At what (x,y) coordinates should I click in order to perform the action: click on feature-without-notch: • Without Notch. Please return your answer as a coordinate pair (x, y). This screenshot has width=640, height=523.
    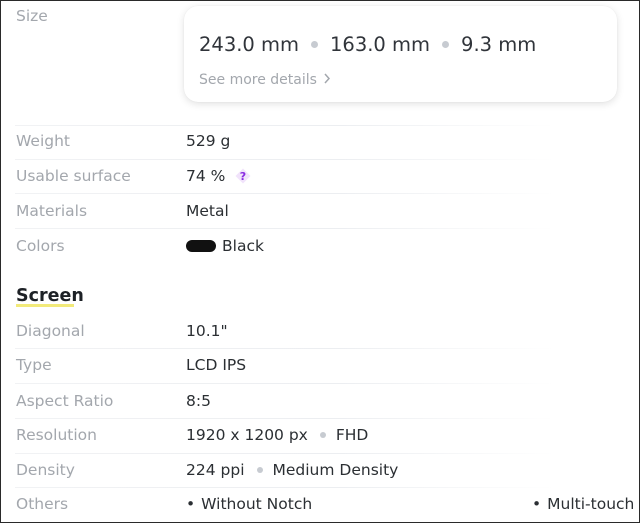
    Looking at the image, I should click on (249, 504).